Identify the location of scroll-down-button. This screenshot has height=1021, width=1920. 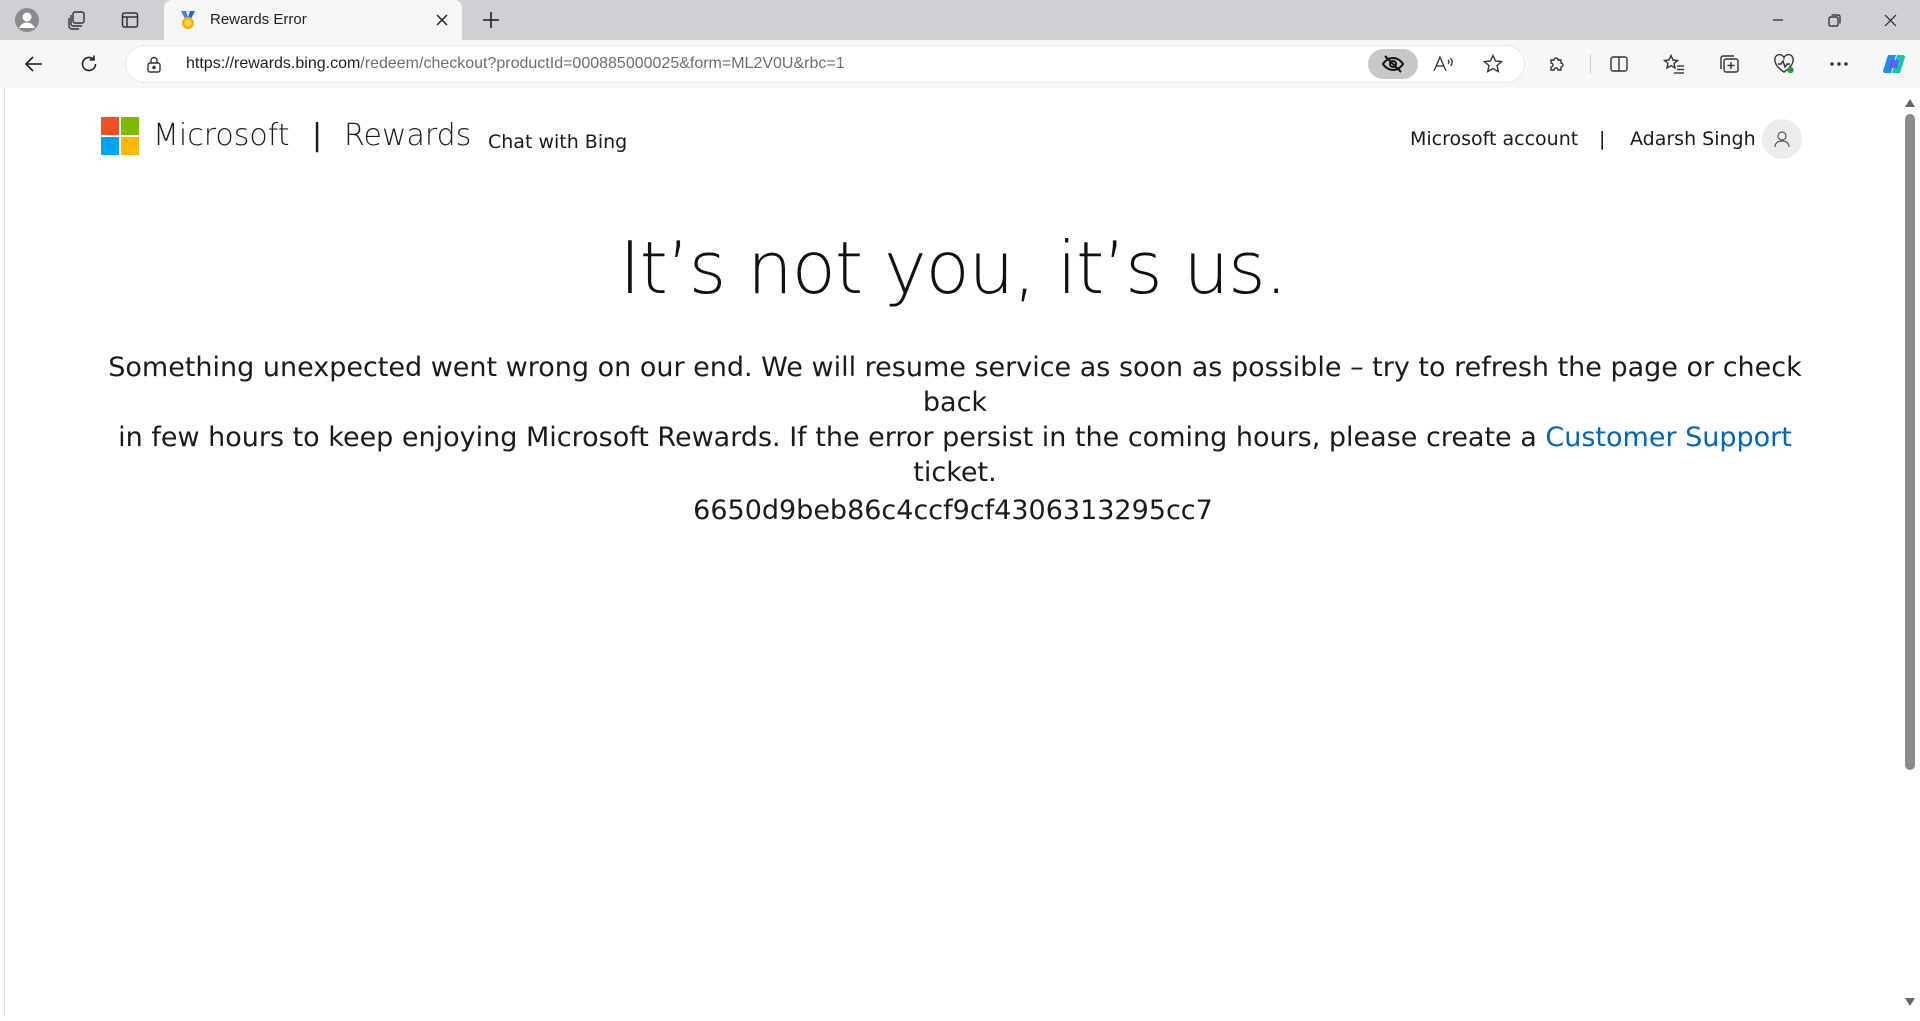
(1910, 1002).